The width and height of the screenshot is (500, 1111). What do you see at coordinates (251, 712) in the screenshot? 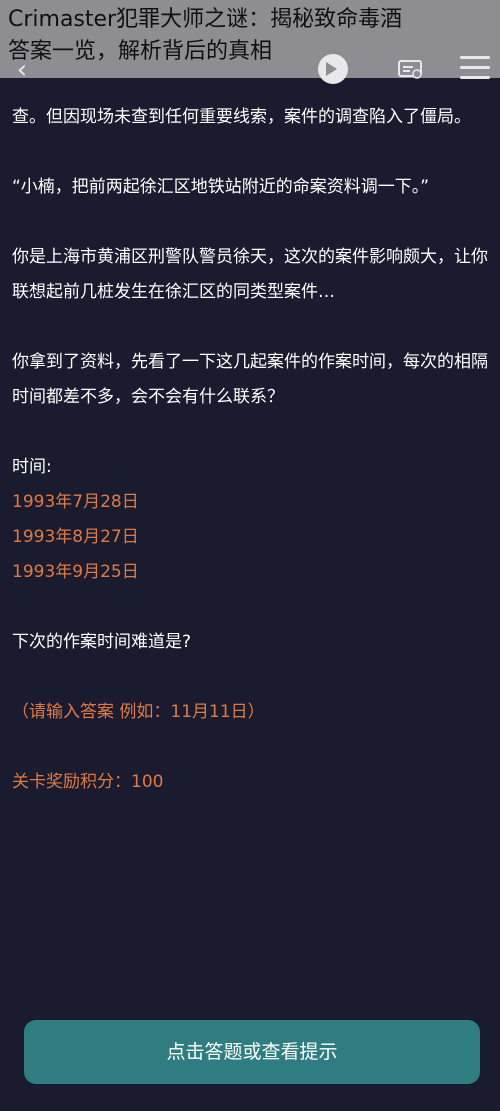
I see `answer-input-hint: （请输入答案 例如：11月11日）` at bounding box center [251, 712].